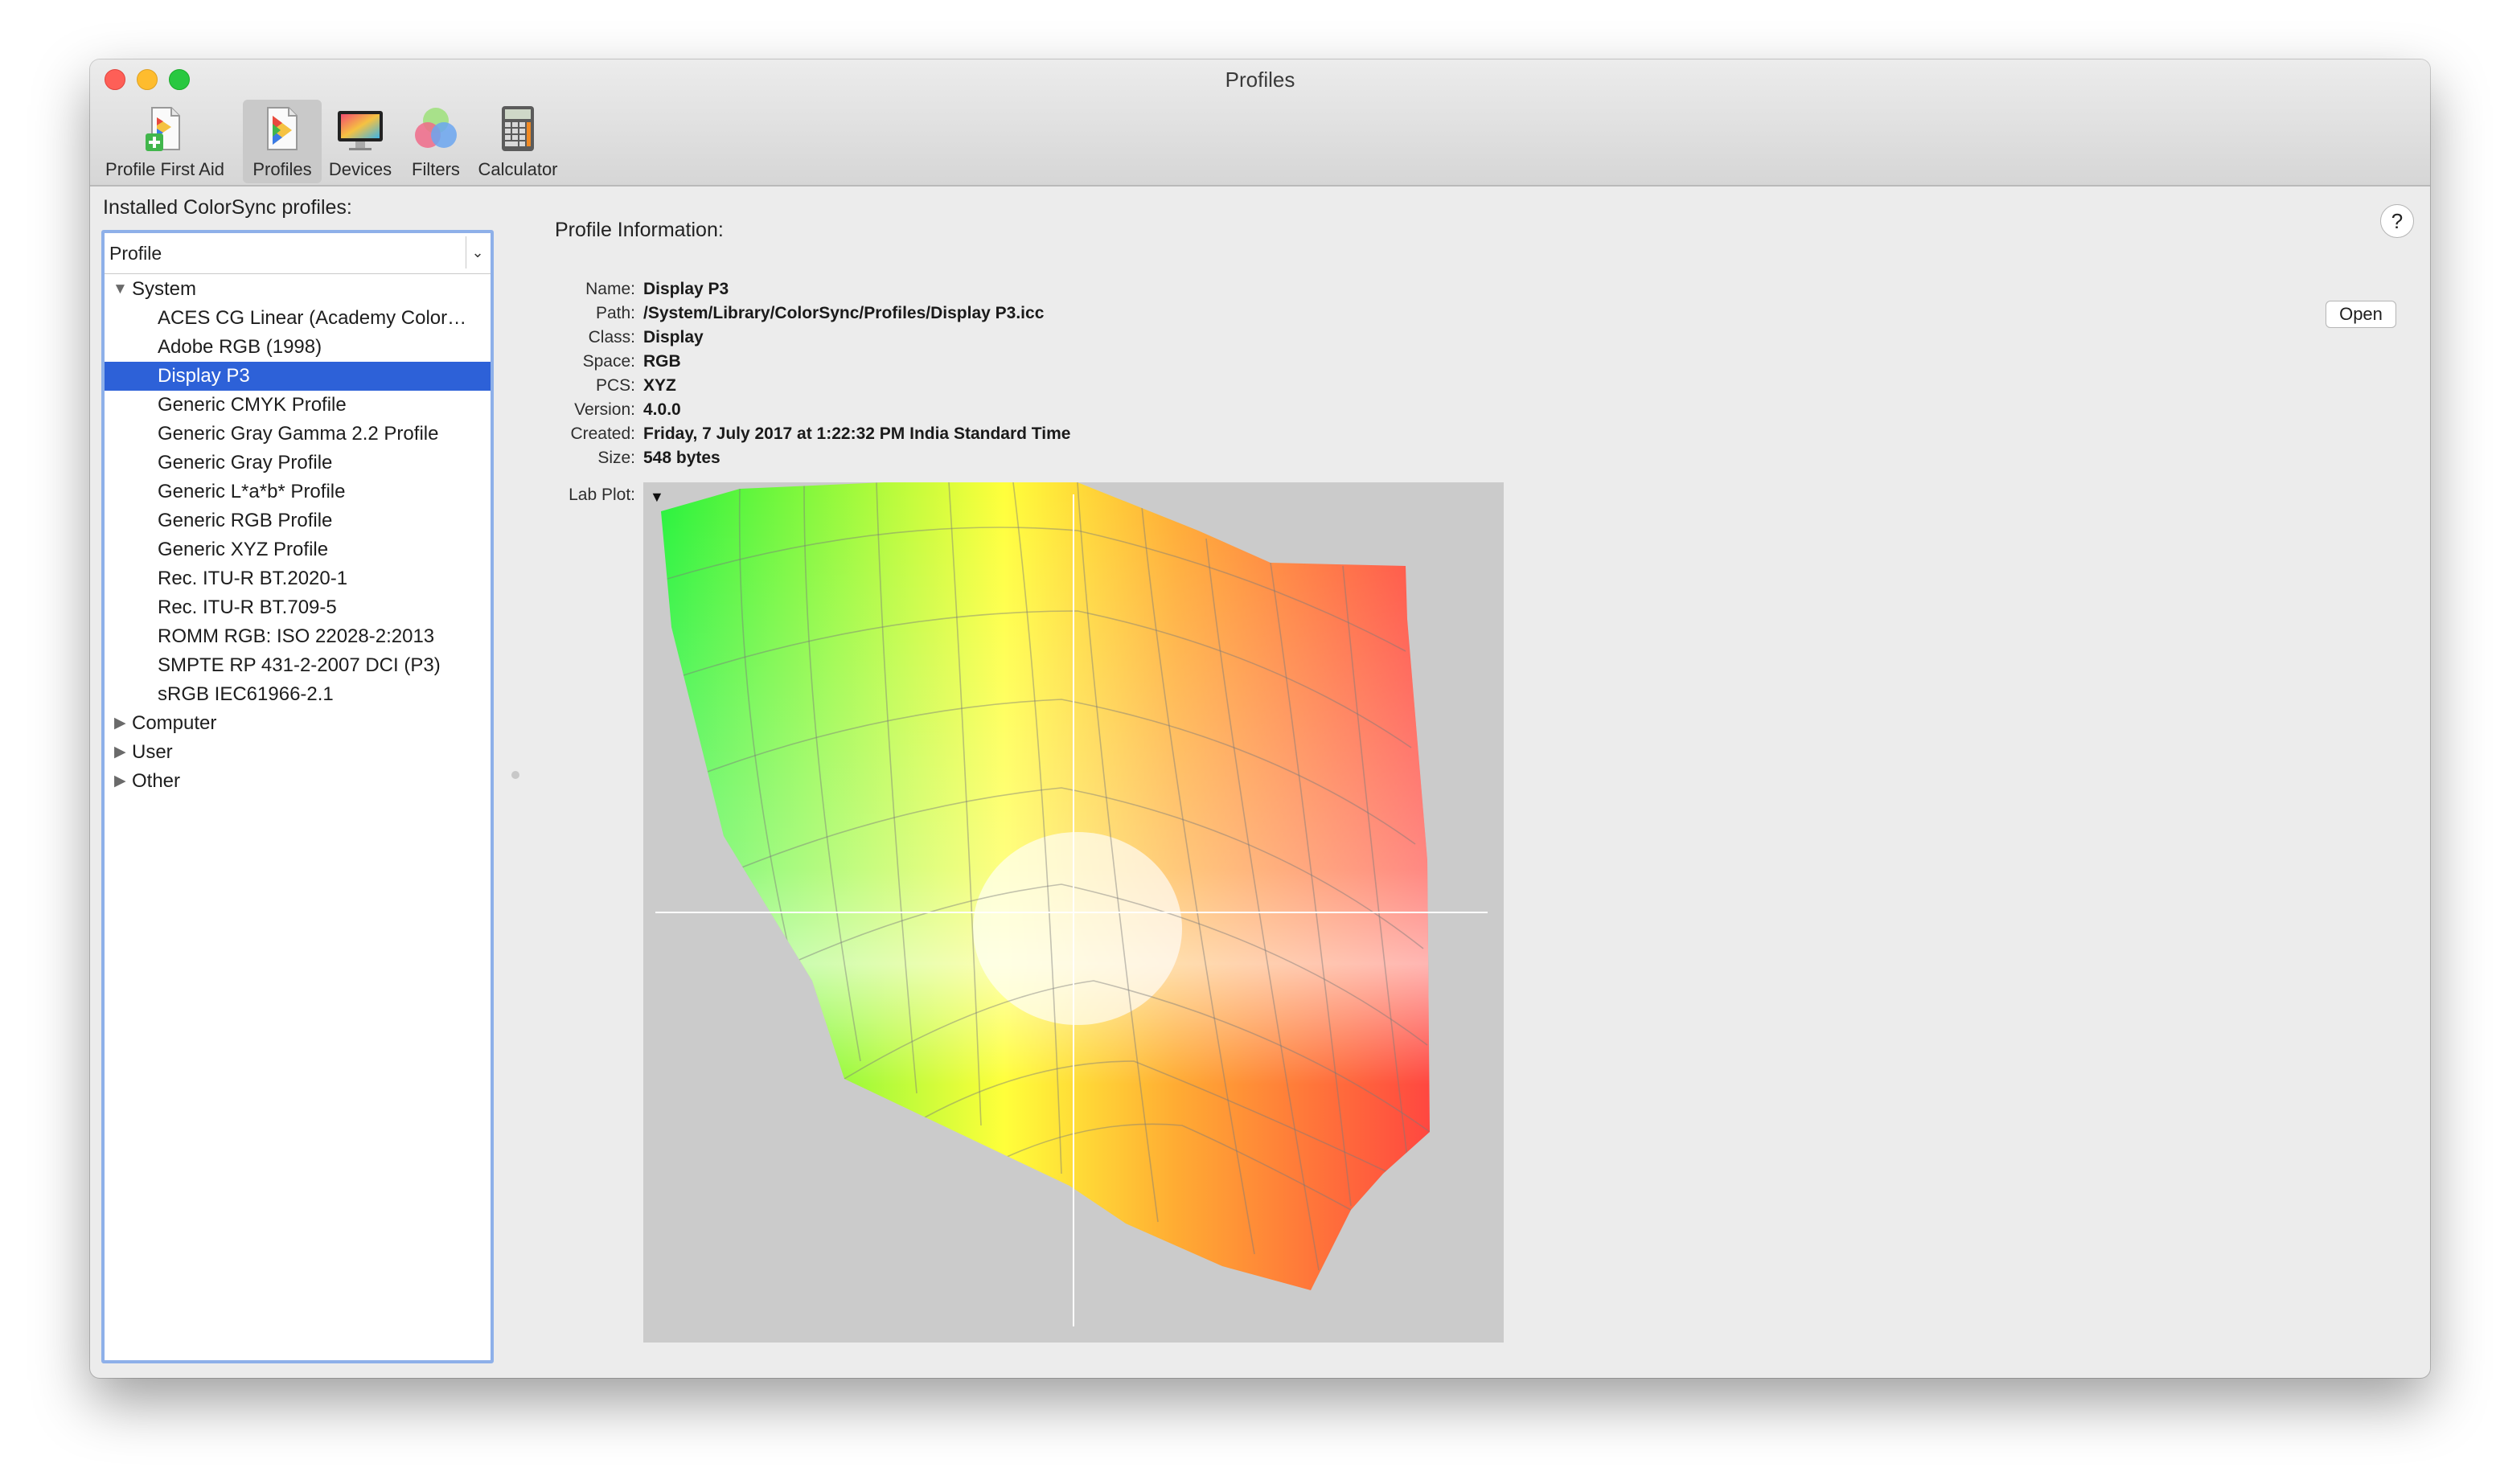 The height and width of the screenshot is (1484, 2496). I want to click on size-value: 548 bytes, so click(681, 458).